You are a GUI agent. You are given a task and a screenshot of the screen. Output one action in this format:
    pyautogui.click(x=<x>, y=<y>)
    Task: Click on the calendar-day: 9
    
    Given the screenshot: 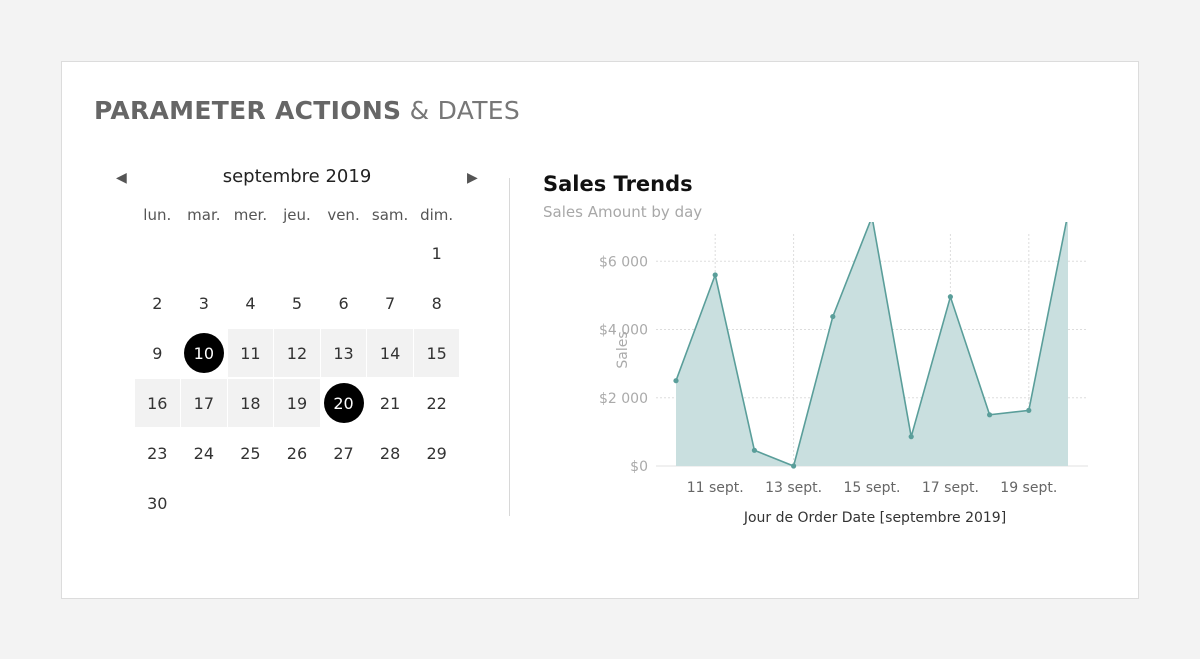 What is the action you would take?
    pyautogui.click(x=157, y=353)
    